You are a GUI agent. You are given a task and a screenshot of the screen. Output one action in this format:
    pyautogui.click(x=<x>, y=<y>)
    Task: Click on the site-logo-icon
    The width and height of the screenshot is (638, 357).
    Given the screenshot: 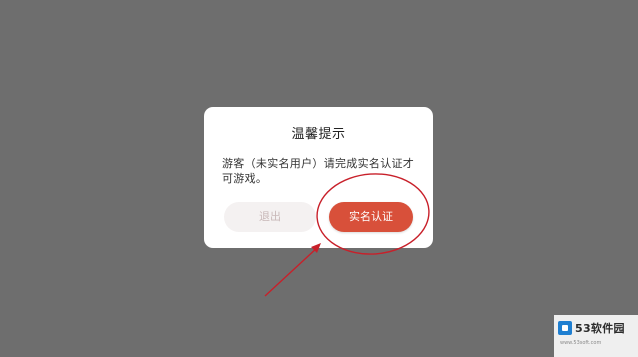 What is the action you would take?
    pyautogui.click(x=565, y=328)
    